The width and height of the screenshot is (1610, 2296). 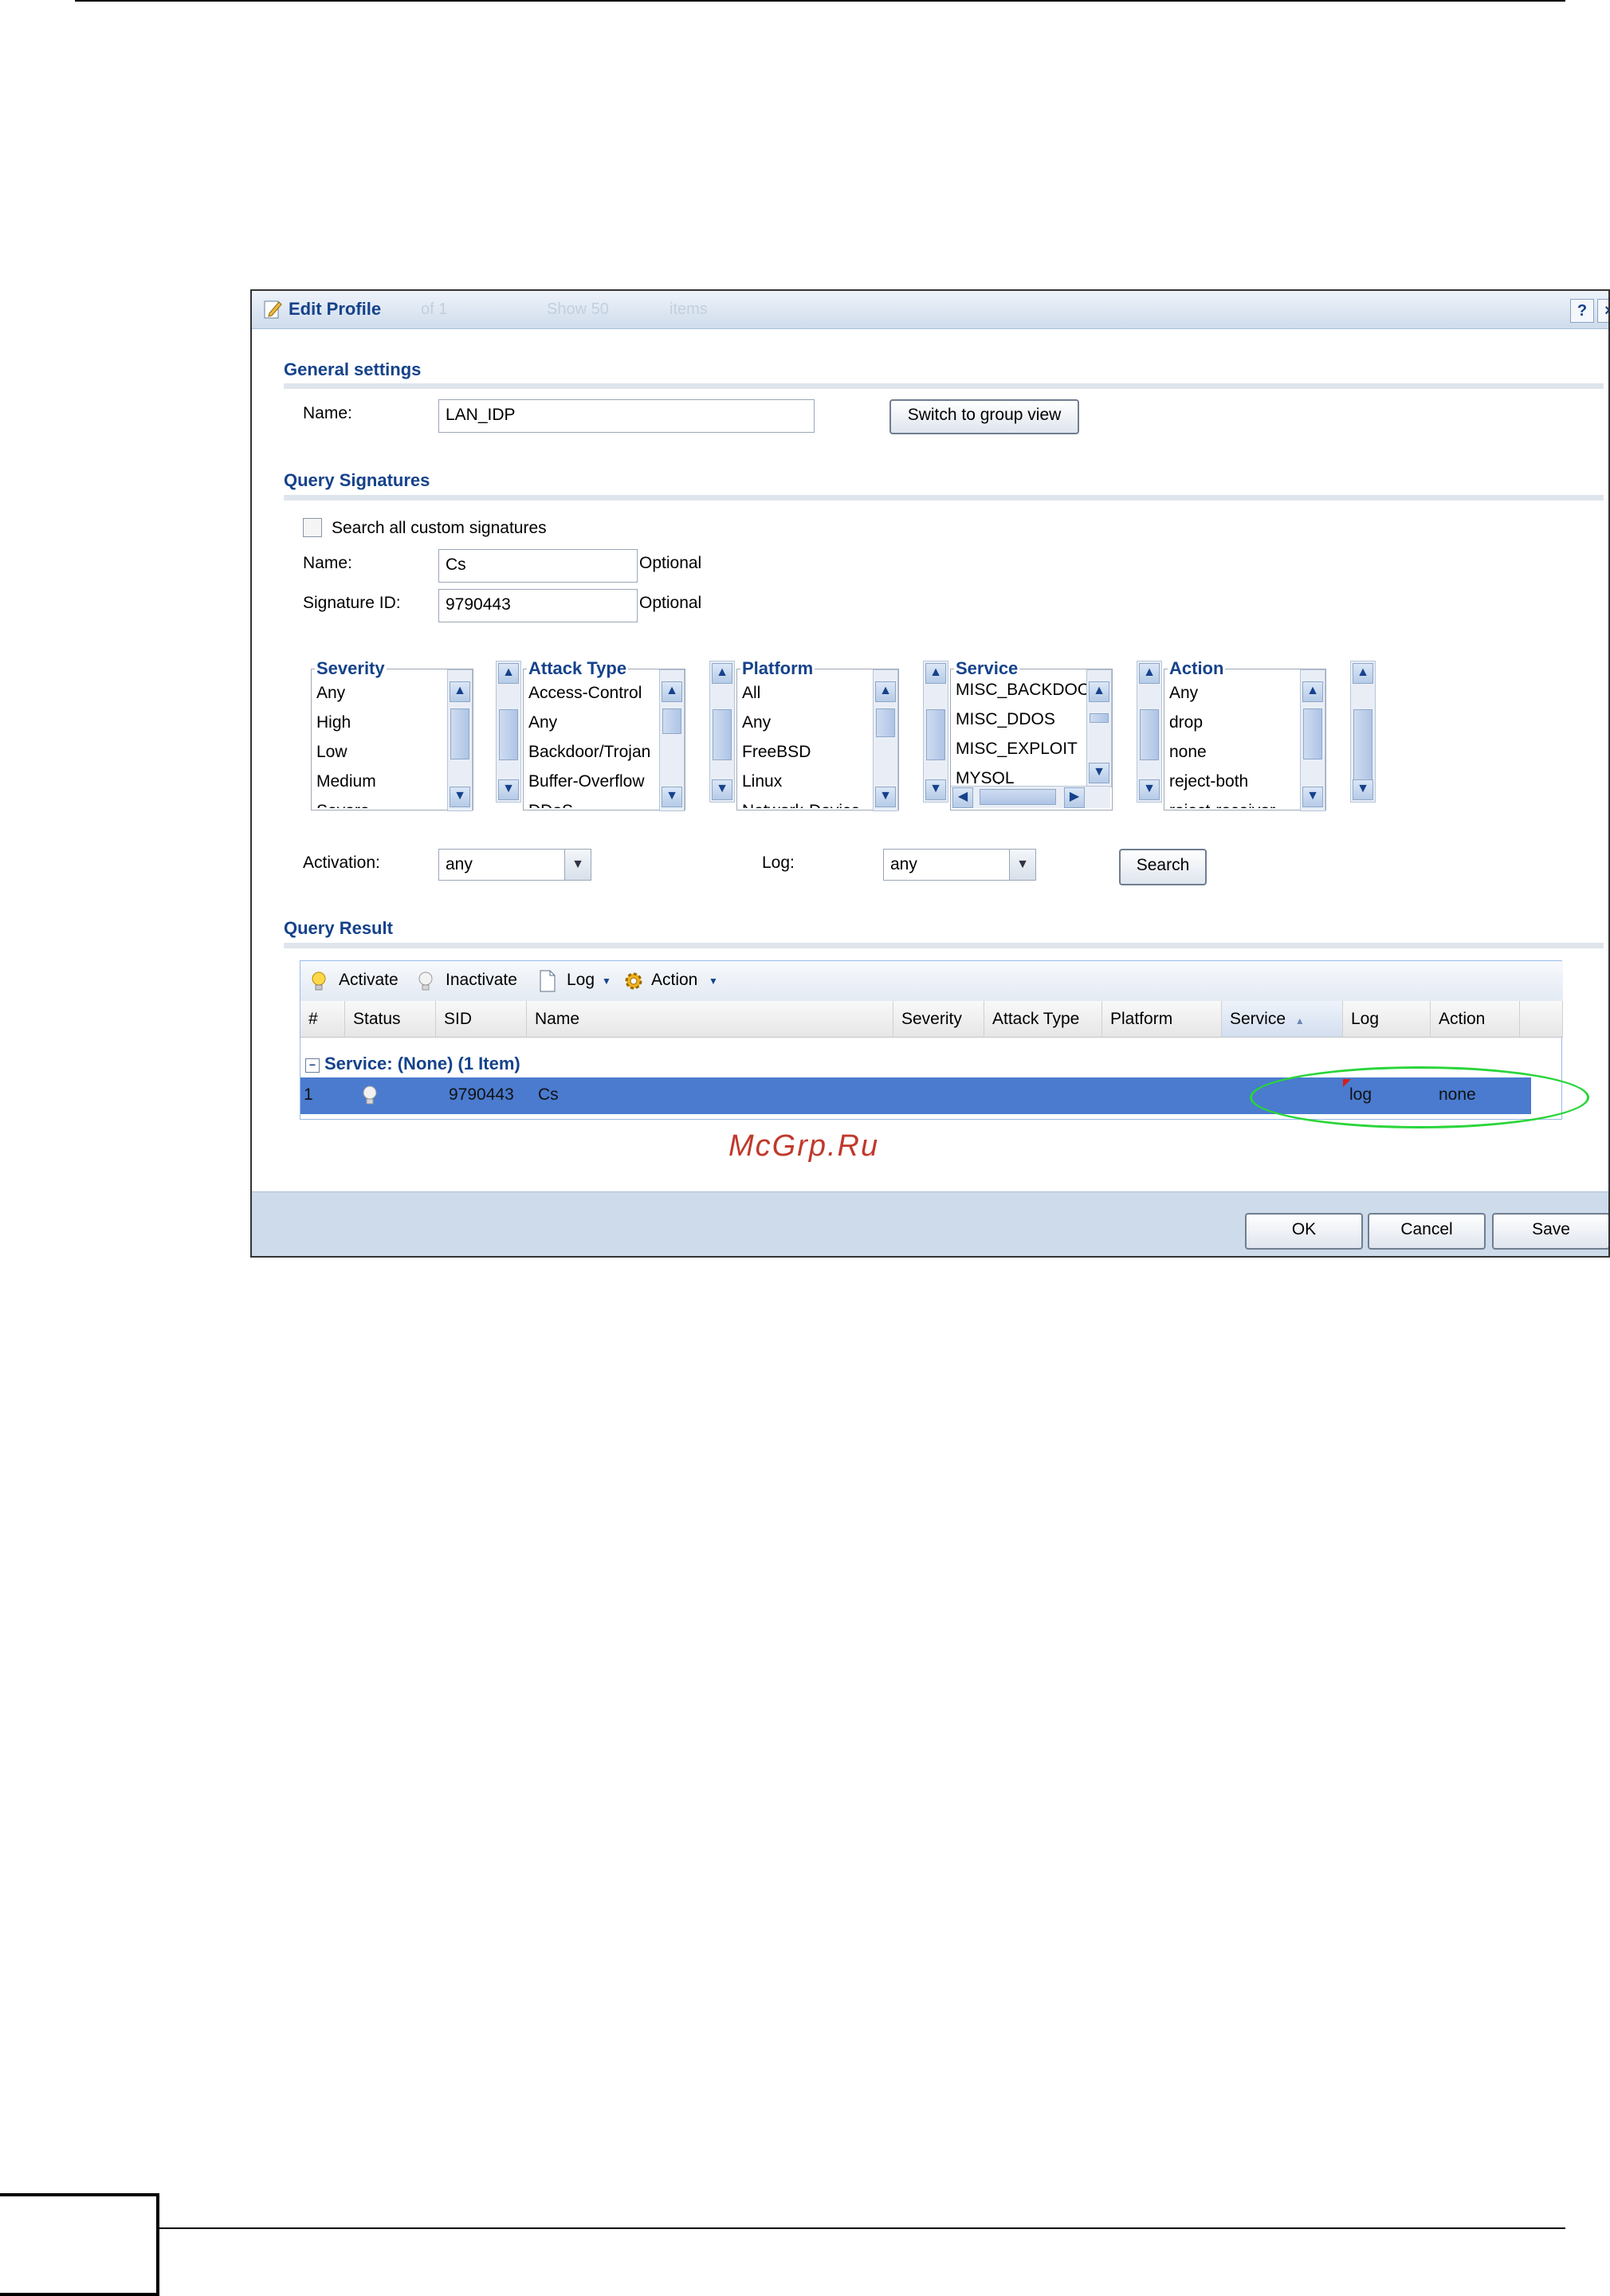 What do you see at coordinates (1162, 1019) in the screenshot?
I see `column-header-platform: Platform` at bounding box center [1162, 1019].